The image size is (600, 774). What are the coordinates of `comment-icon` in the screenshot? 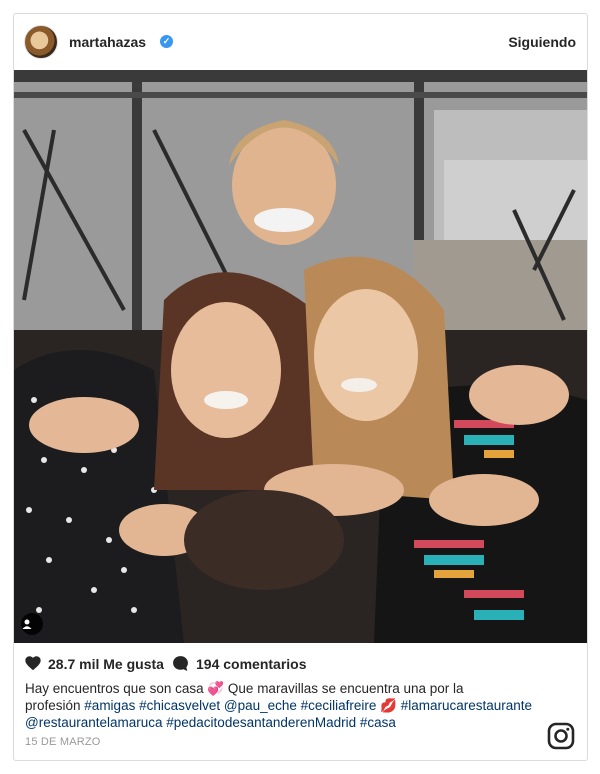 It's located at (180, 663).